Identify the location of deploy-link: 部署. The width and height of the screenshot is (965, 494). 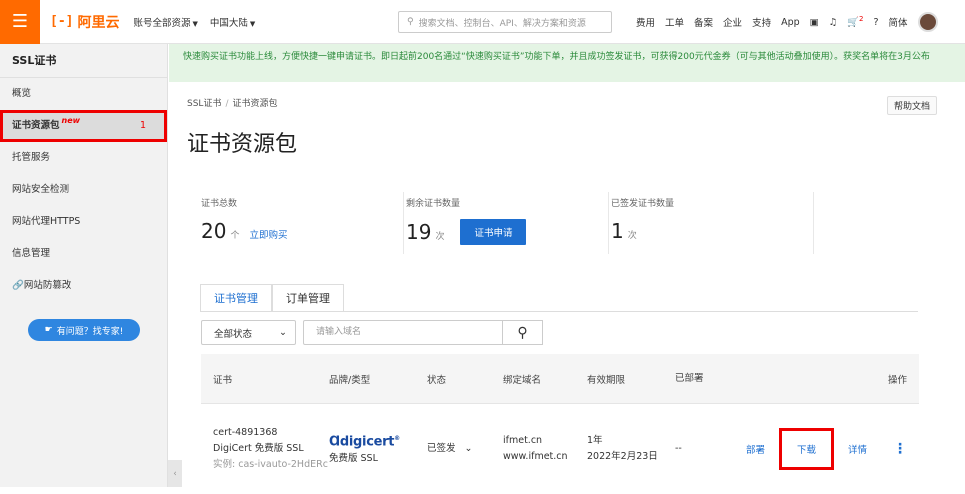
(755, 449).